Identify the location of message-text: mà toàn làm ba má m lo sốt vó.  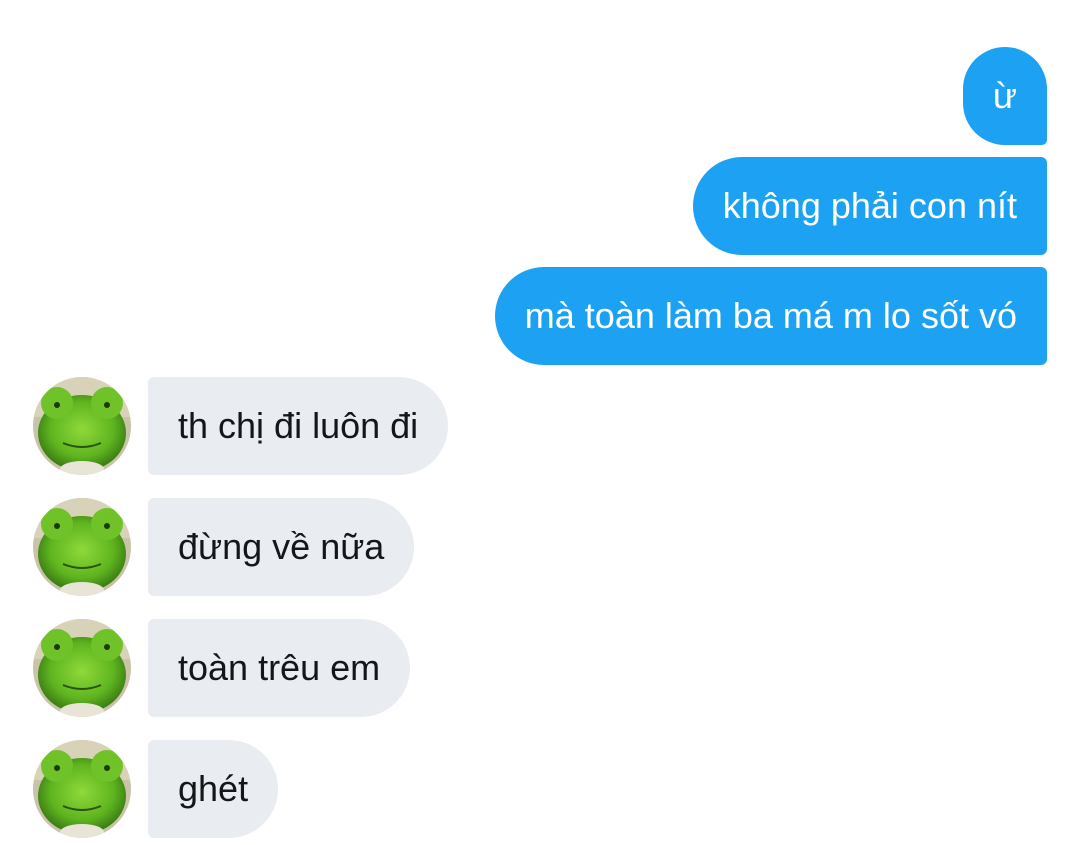
(770, 315).